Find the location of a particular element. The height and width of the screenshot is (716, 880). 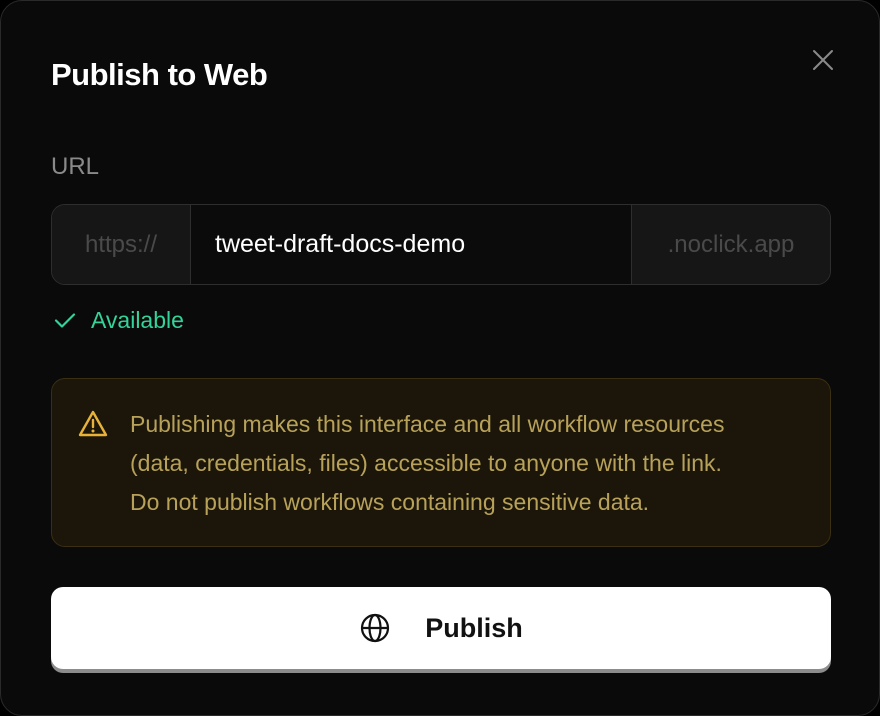

globe-icon is located at coordinates (375, 628).